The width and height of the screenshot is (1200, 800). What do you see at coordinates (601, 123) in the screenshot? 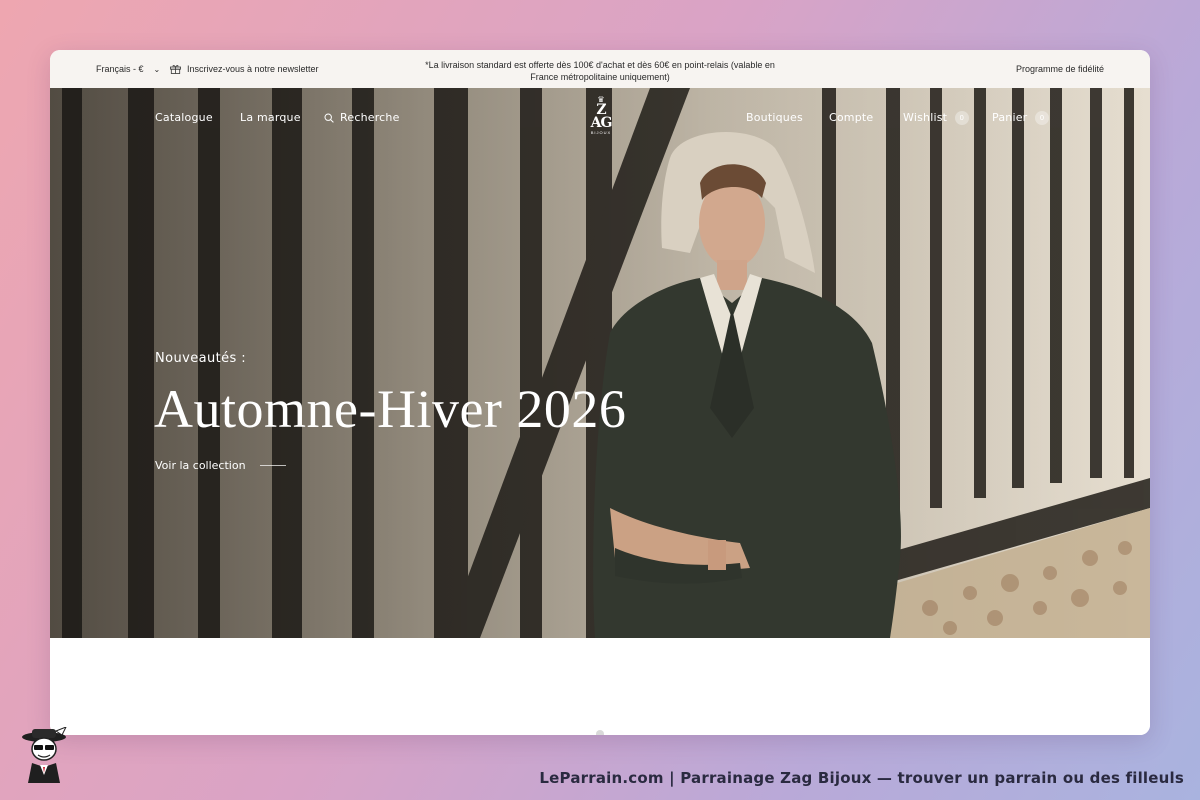
I see `logo-mark-bottom: AG` at bounding box center [601, 123].